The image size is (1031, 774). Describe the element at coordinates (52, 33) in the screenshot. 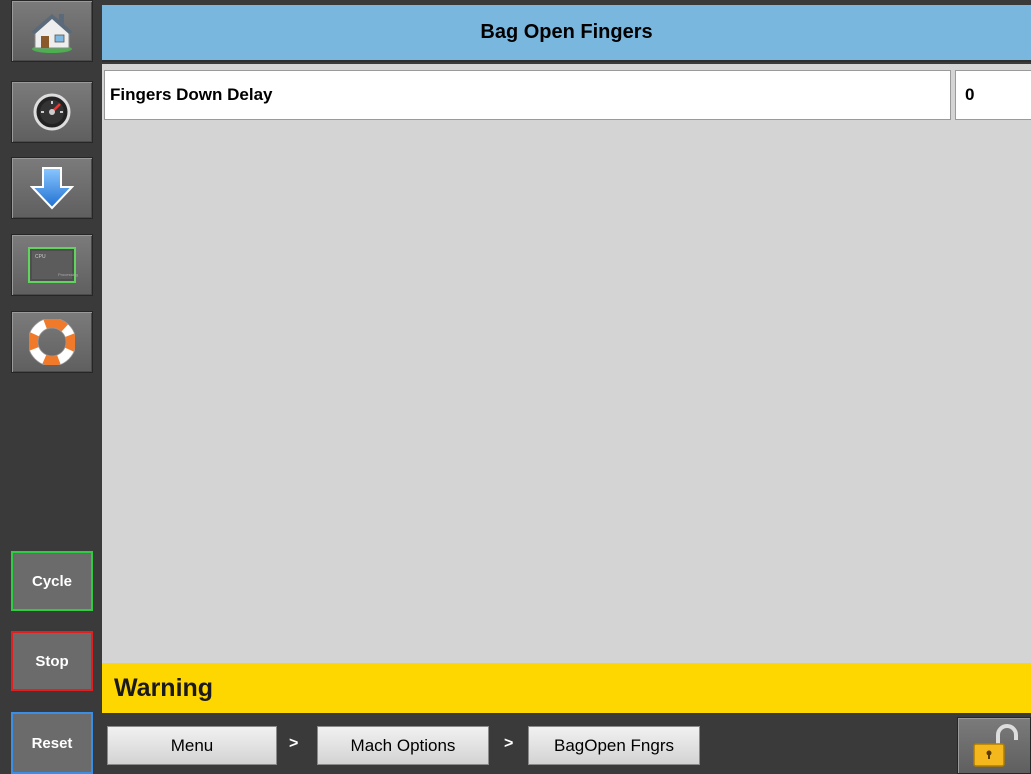

I see `home-icon` at that location.